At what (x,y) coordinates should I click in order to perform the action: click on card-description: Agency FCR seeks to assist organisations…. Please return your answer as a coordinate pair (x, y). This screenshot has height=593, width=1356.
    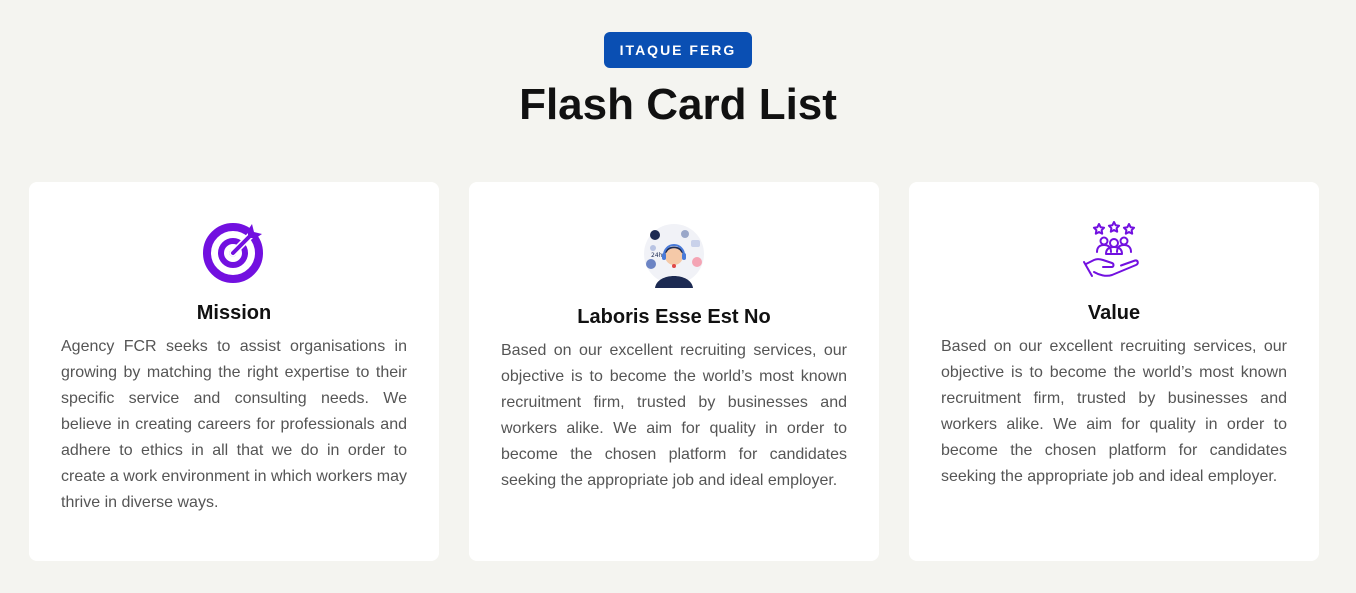
    Looking at the image, I should click on (234, 424).